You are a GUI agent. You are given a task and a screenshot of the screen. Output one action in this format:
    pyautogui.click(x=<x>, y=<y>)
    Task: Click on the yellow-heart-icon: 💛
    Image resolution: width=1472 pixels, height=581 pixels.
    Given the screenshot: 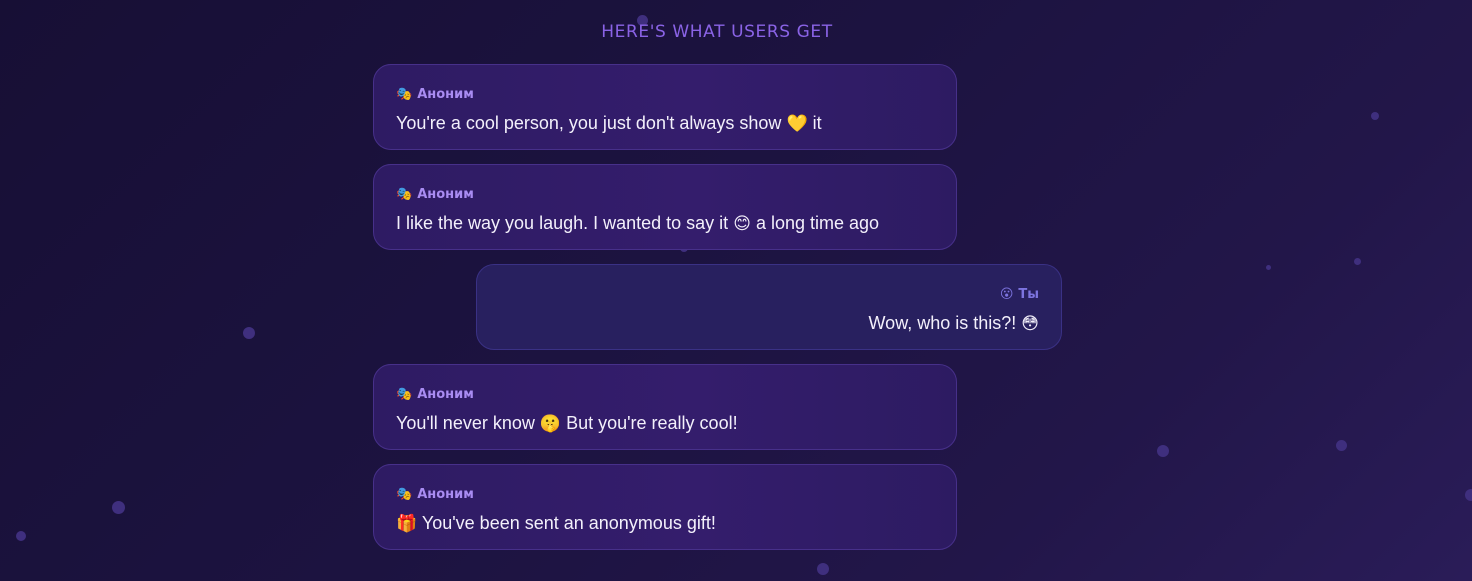 What is the action you would take?
    pyautogui.click(x=797, y=124)
    